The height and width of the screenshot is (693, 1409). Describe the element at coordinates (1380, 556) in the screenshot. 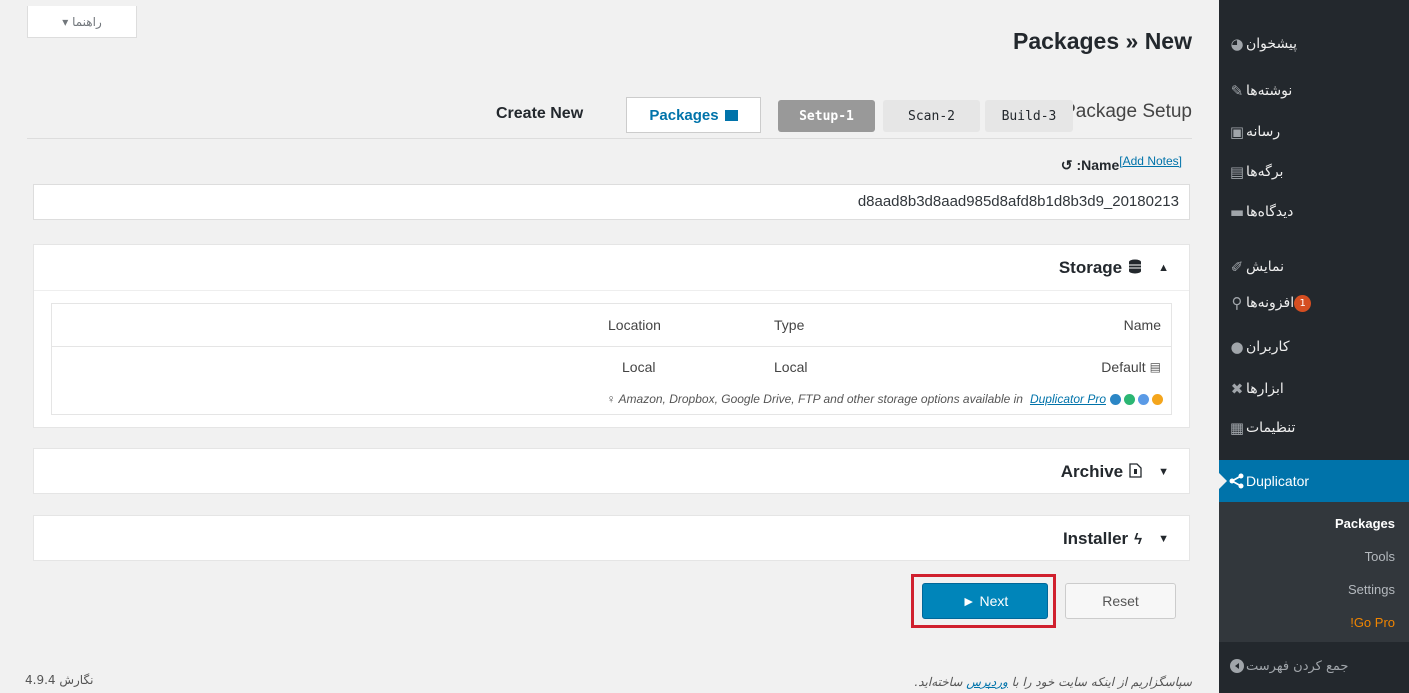

I see `submenu-tools: Tools` at that location.